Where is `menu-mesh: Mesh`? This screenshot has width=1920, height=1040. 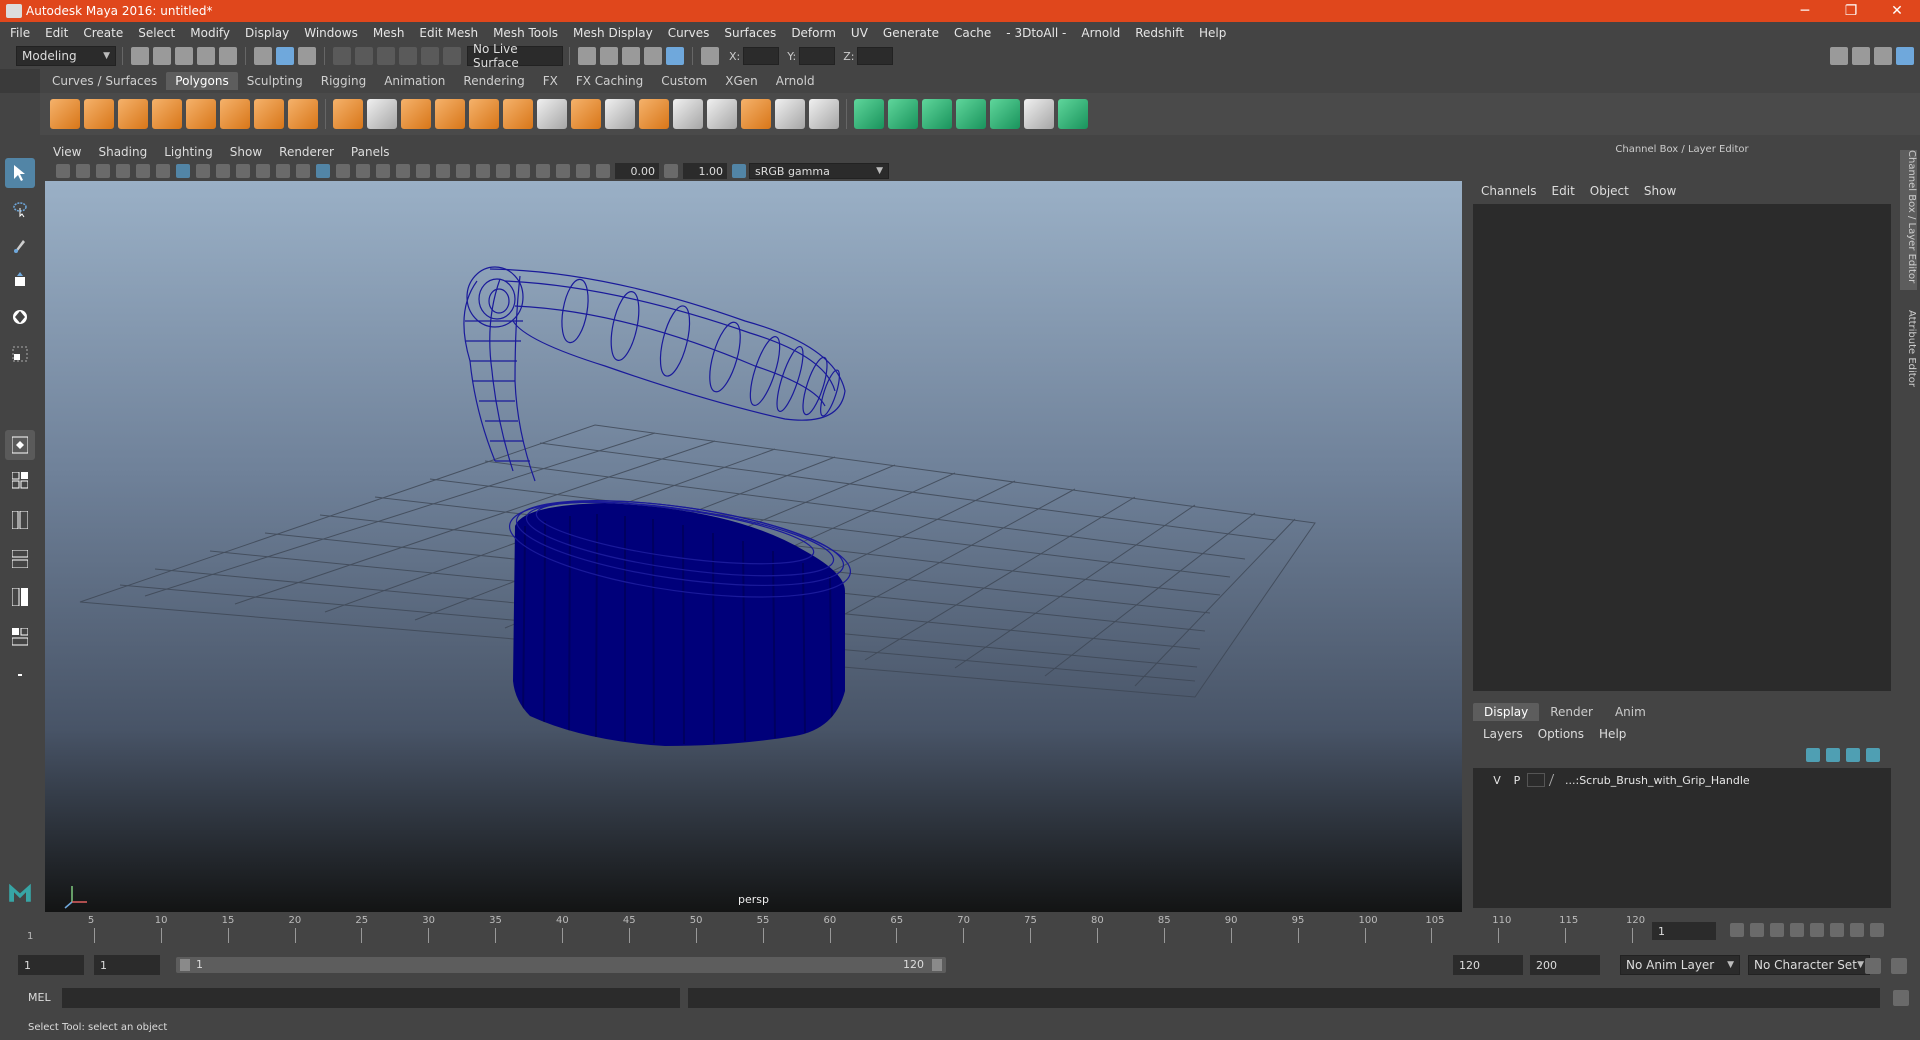
menu-mesh: Mesh is located at coordinates (389, 33).